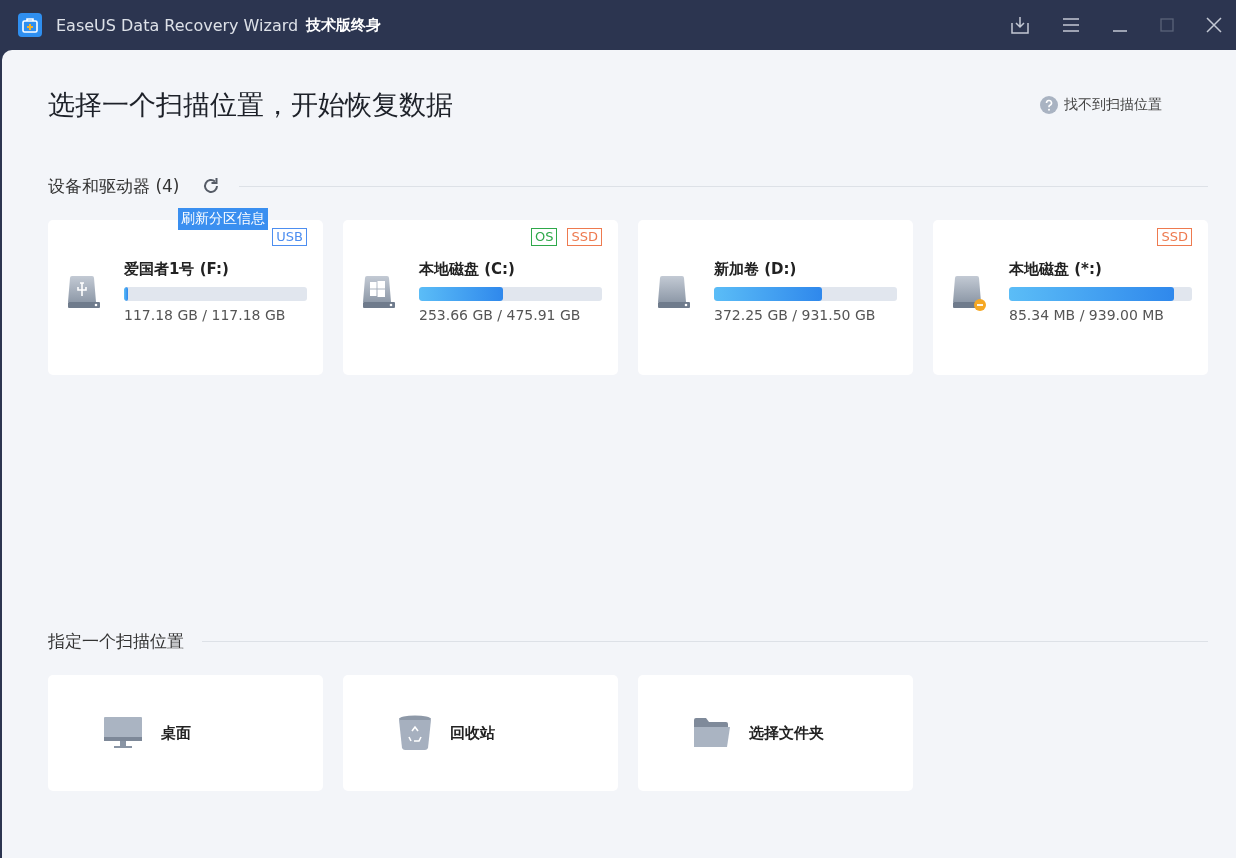  I want to click on location-card: 选择文件夹, so click(775, 733).